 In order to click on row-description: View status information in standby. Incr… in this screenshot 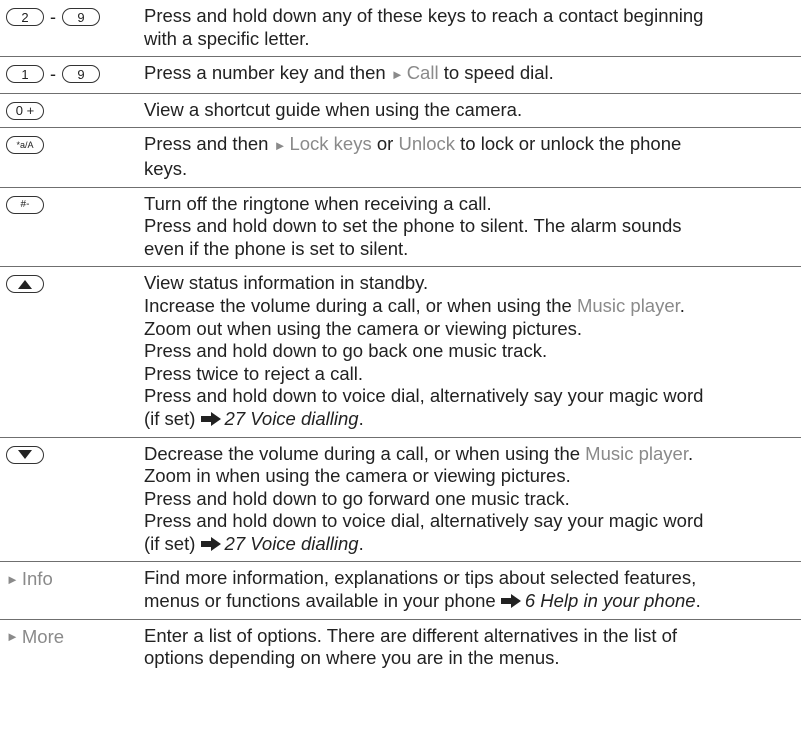, I will do `click(424, 350)`.